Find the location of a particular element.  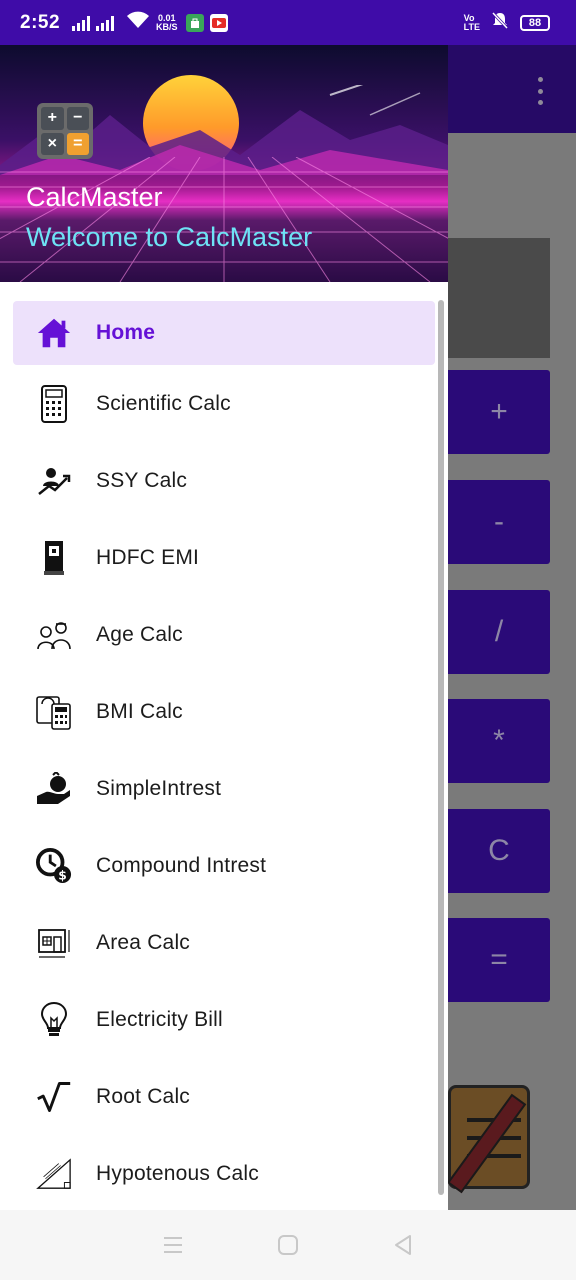

menu-item-label: Electricity Bill is located at coordinates (159, 1019).